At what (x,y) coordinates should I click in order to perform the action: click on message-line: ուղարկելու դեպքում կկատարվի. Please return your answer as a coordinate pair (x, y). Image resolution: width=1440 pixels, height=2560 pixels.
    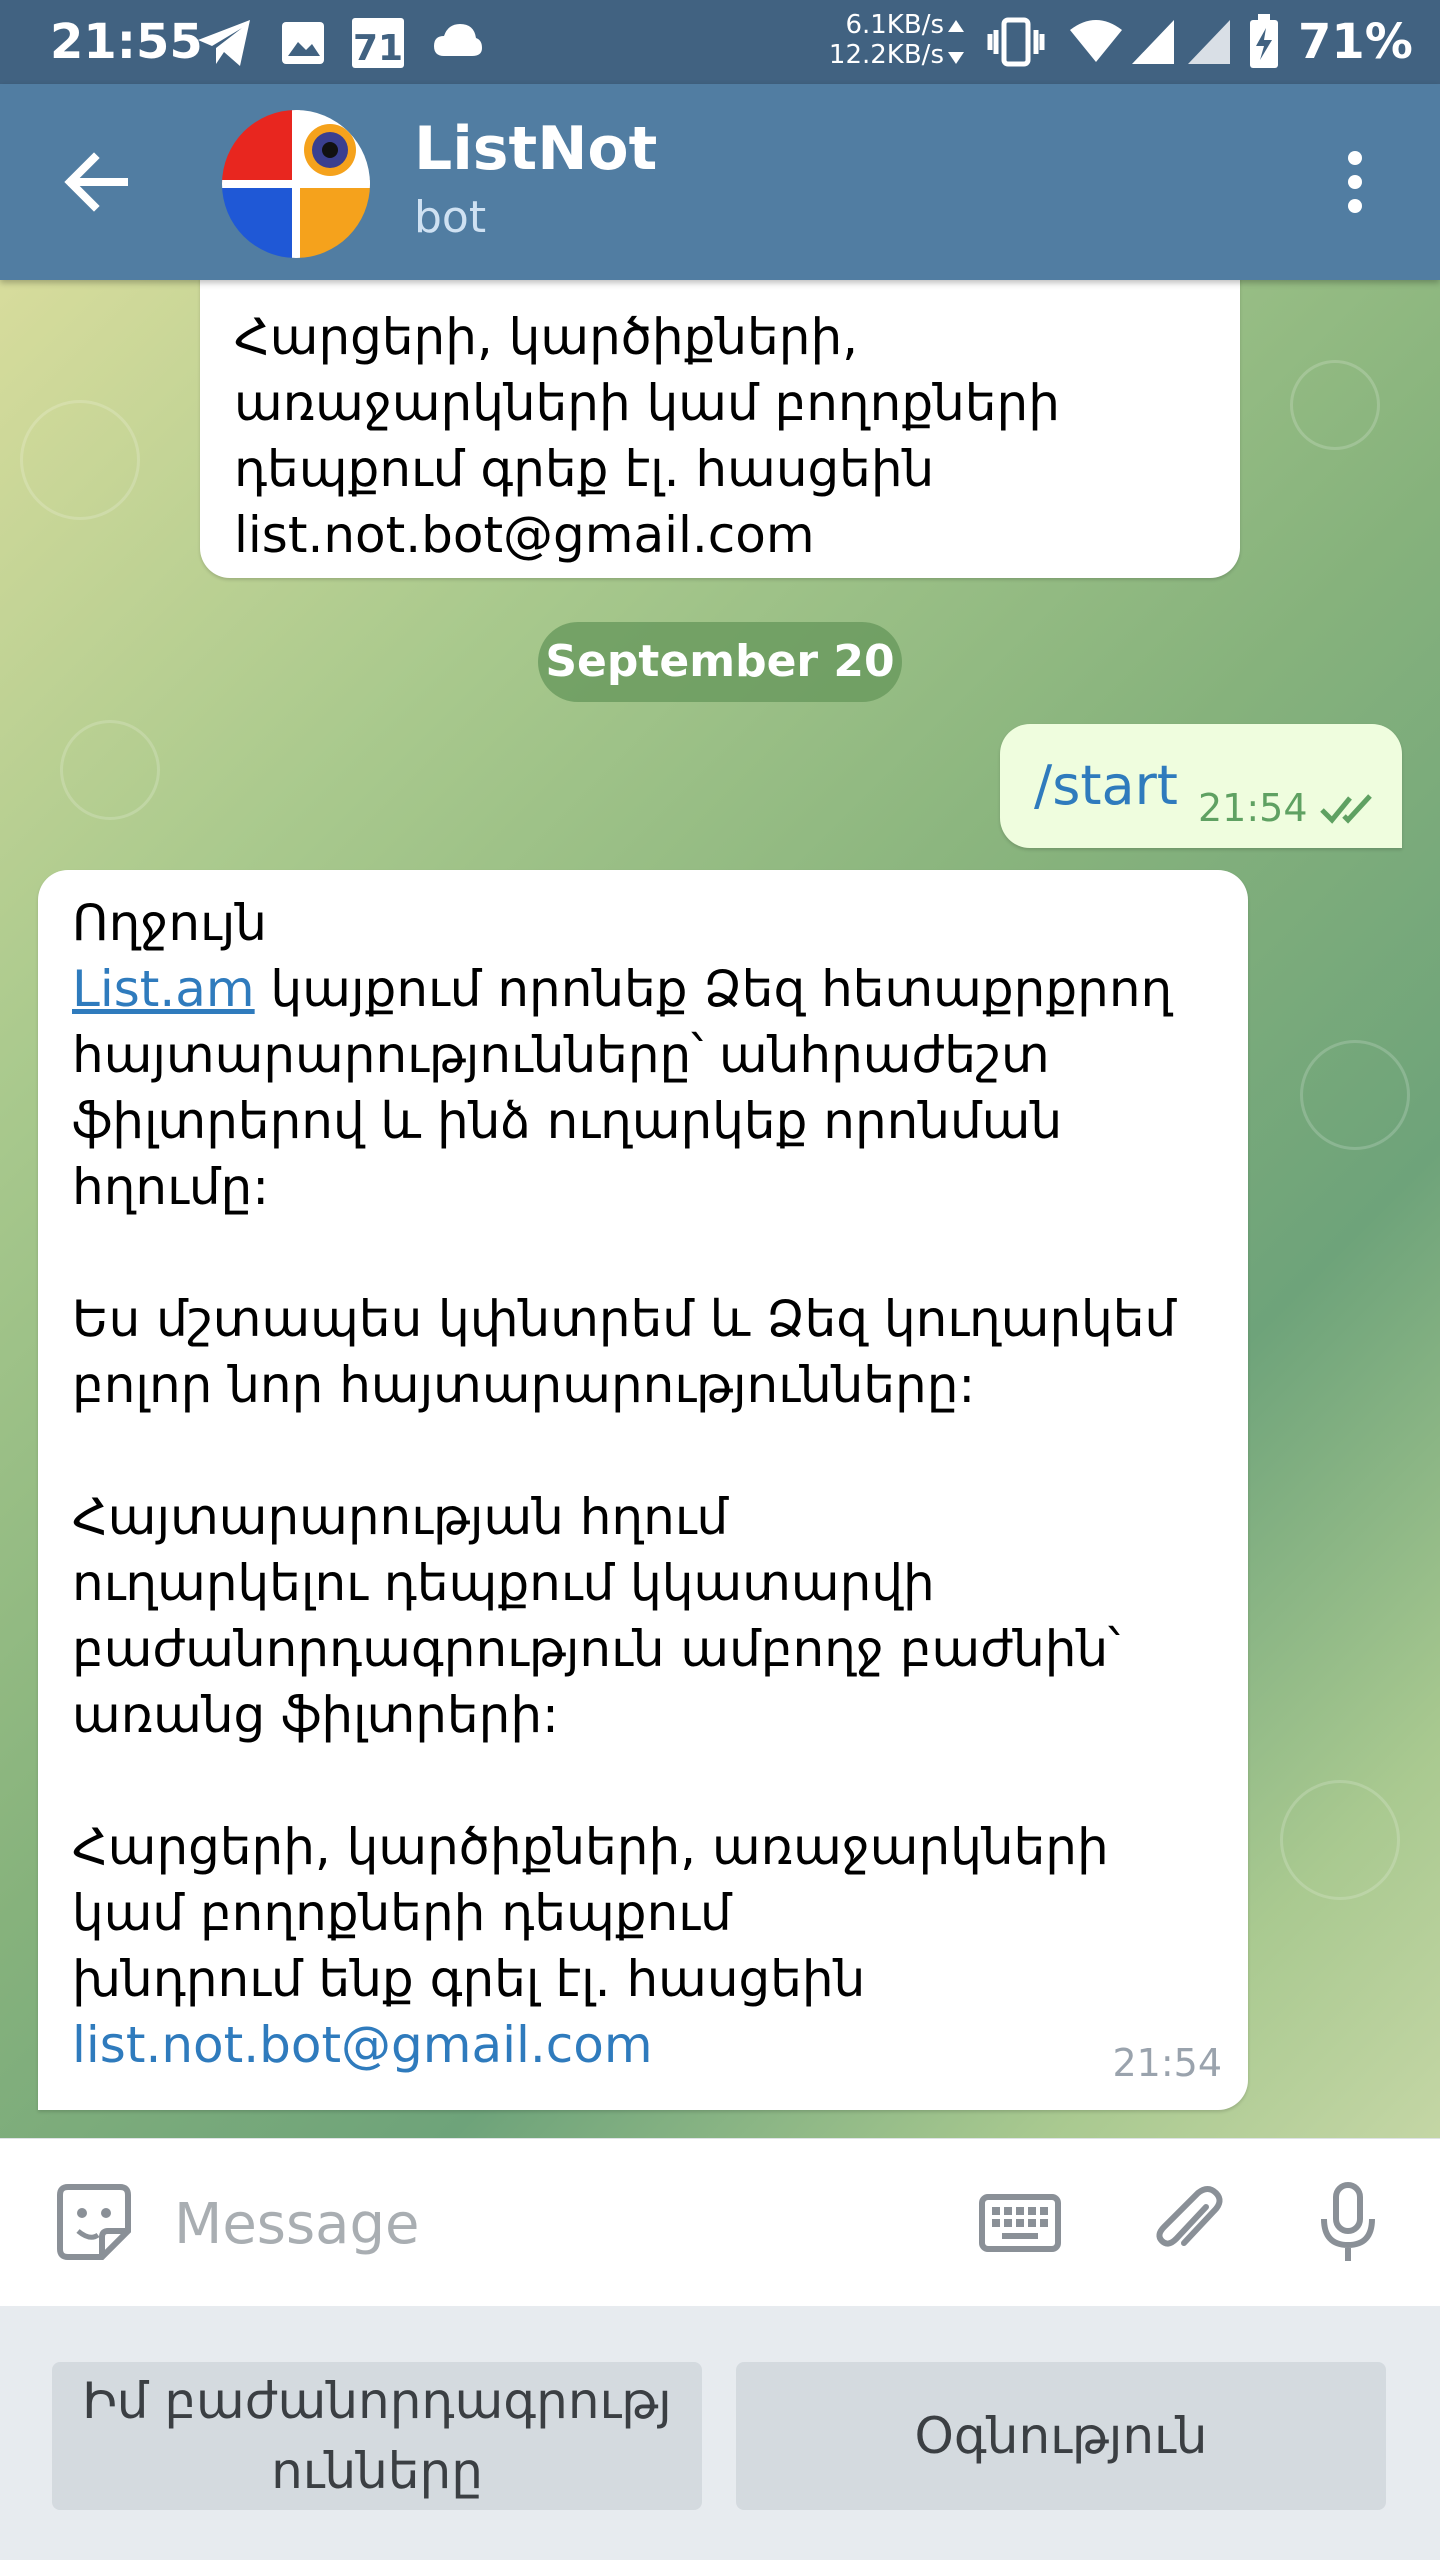
    Looking at the image, I should click on (503, 1583).